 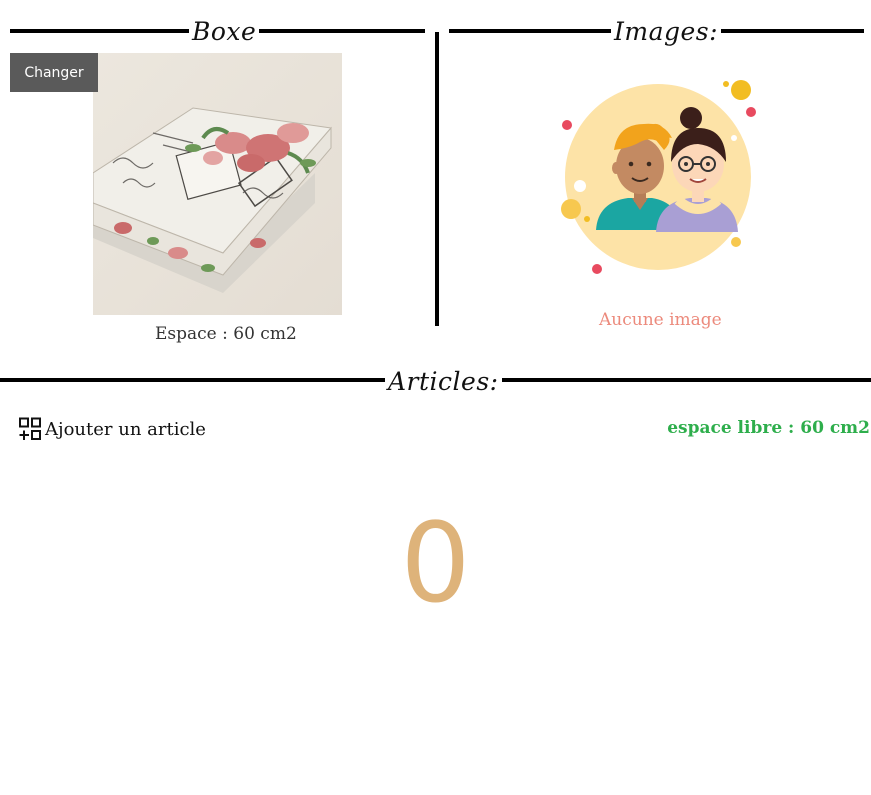 I want to click on add-grid-icon, so click(x=30, y=428).